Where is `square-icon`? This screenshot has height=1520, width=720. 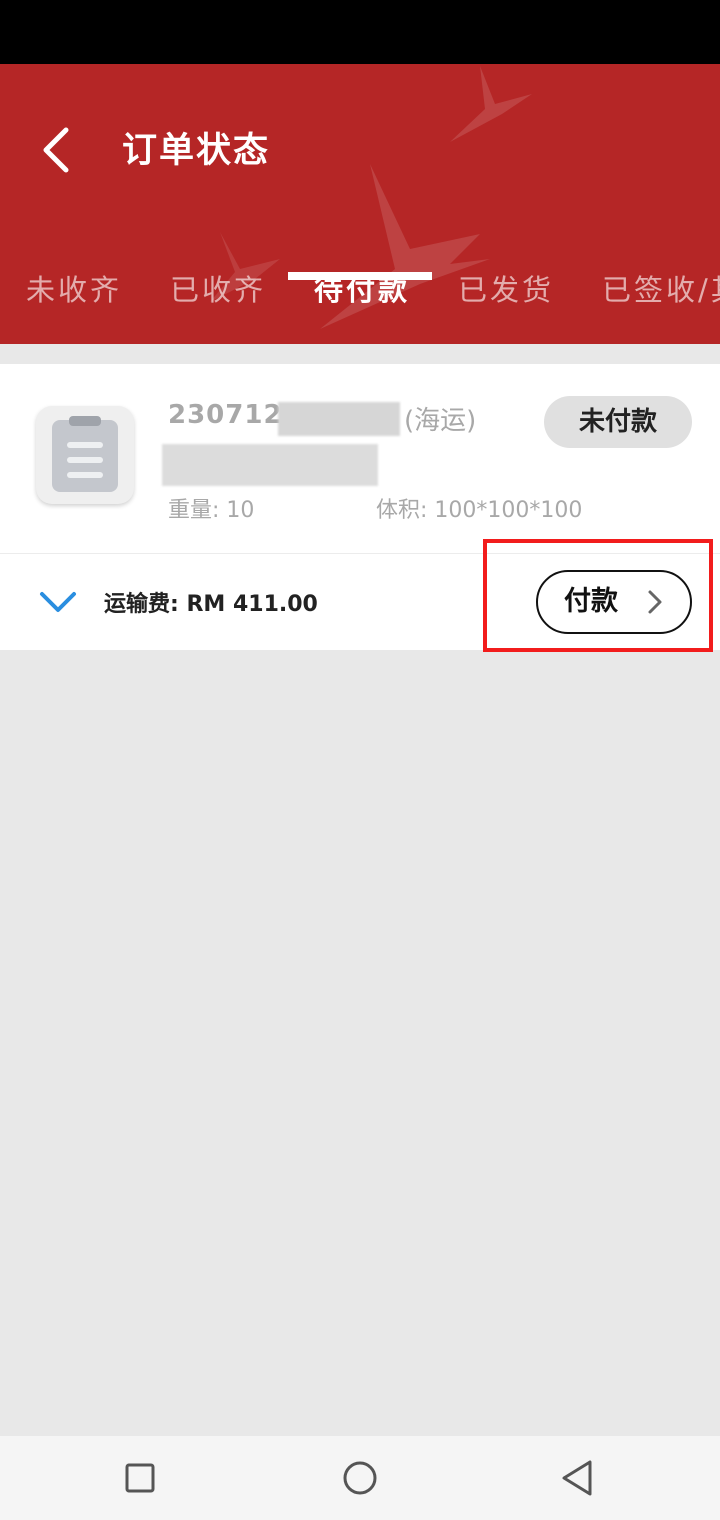
square-icon is located at coordinates (140, 1478).